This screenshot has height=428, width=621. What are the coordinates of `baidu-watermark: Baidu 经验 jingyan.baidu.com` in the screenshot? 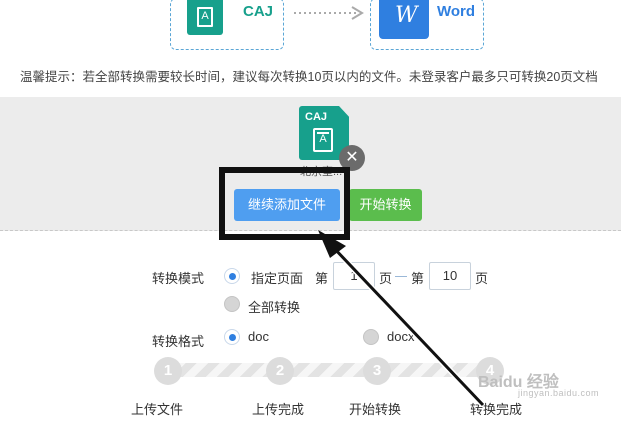 It's located at (539, 386).